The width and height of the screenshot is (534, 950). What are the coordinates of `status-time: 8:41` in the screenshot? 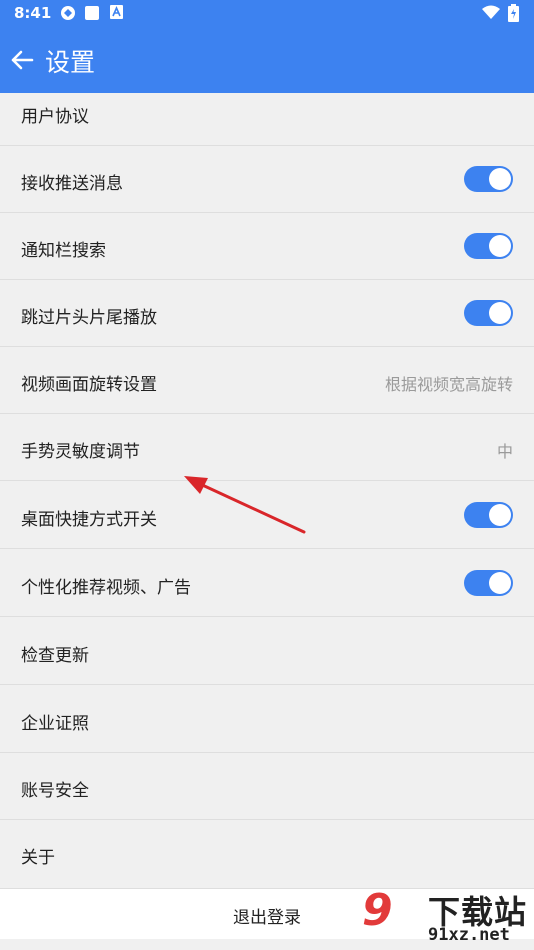 It's located at (33, 13).